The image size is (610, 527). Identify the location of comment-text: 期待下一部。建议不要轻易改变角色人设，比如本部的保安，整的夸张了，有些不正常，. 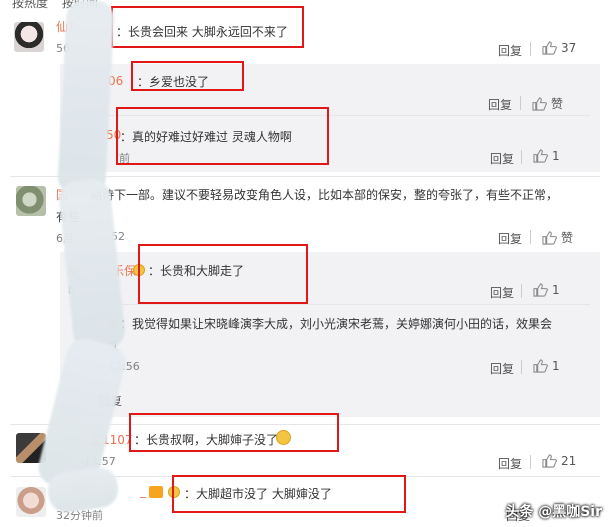
(324, 195).